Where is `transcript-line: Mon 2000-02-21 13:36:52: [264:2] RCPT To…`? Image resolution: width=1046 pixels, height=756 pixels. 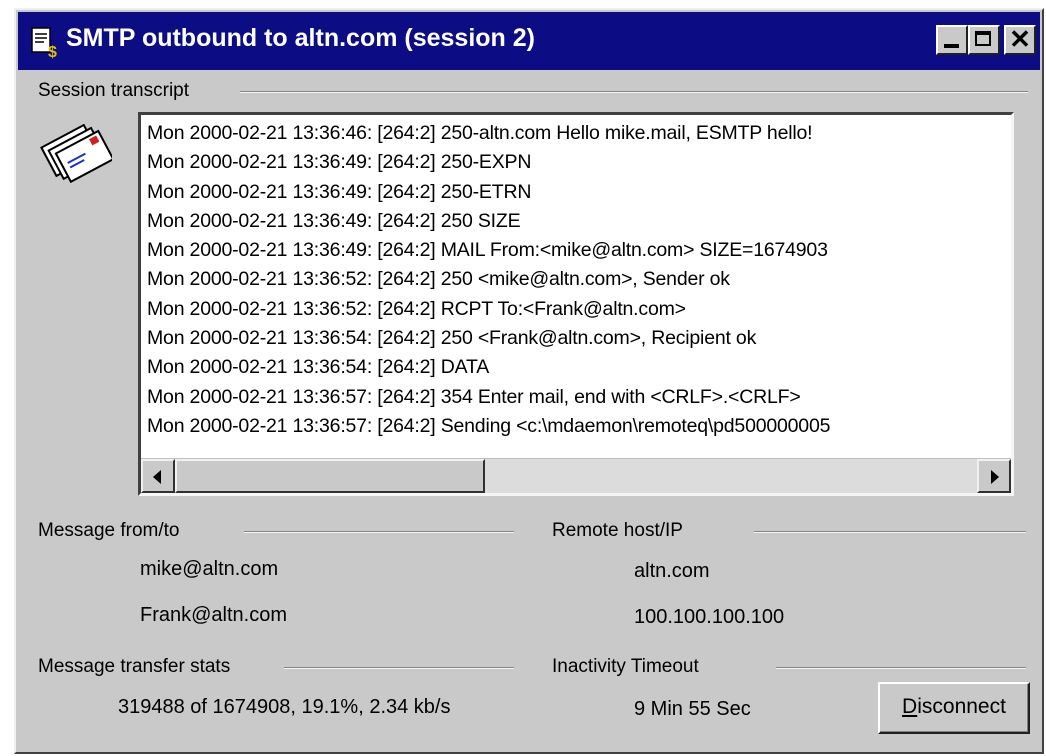
transcript-line: Mon 2000-02-21 13:36:52: [264:2] RCPT To… is located at coordinates (416, 308).